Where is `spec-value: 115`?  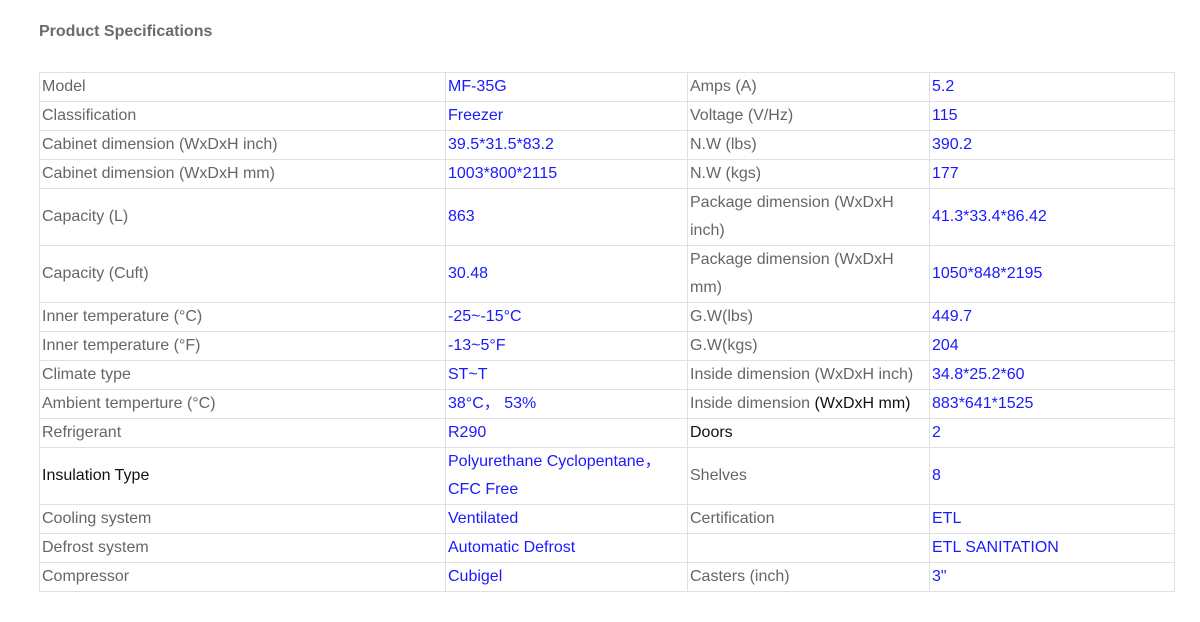 spec-value: 115 is located at coordinates (1052, 116).